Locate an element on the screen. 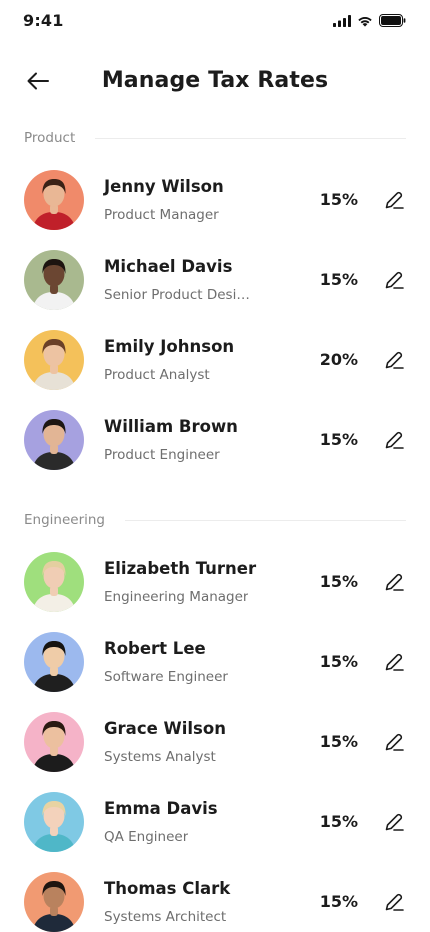 This screenshot has width=430, height=932. person-role: Product Manager is located at coordinates (161, 215).